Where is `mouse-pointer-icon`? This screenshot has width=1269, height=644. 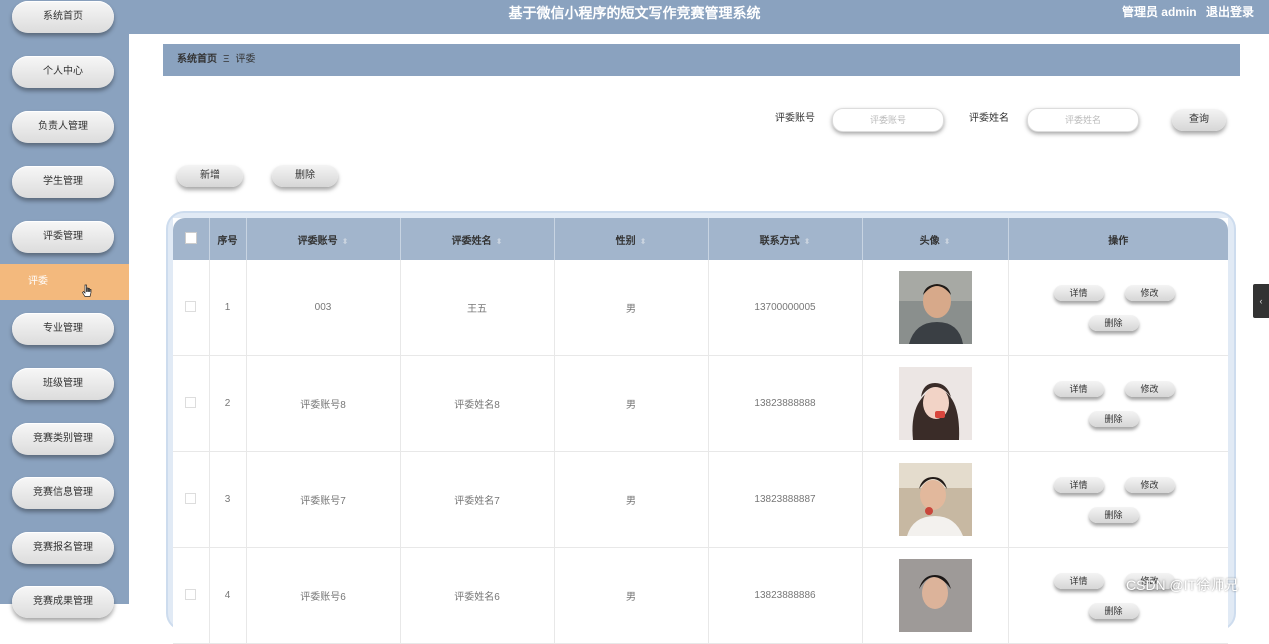 mouse-pointer-icon is located at coordinates (87, 290).